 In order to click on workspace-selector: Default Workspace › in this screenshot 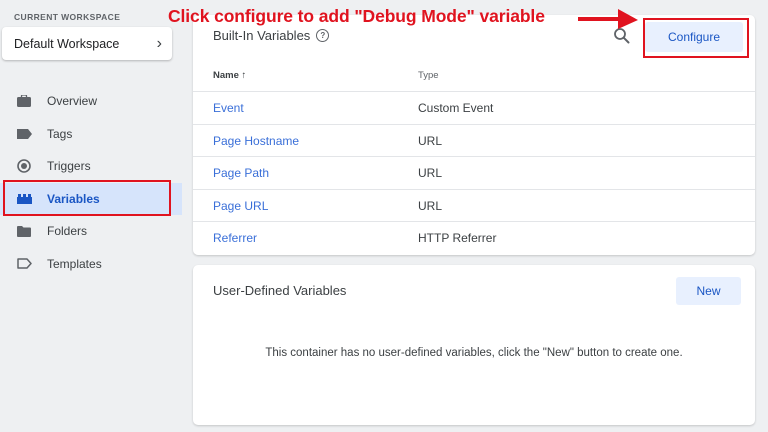, I will do `click(87, 43)`.